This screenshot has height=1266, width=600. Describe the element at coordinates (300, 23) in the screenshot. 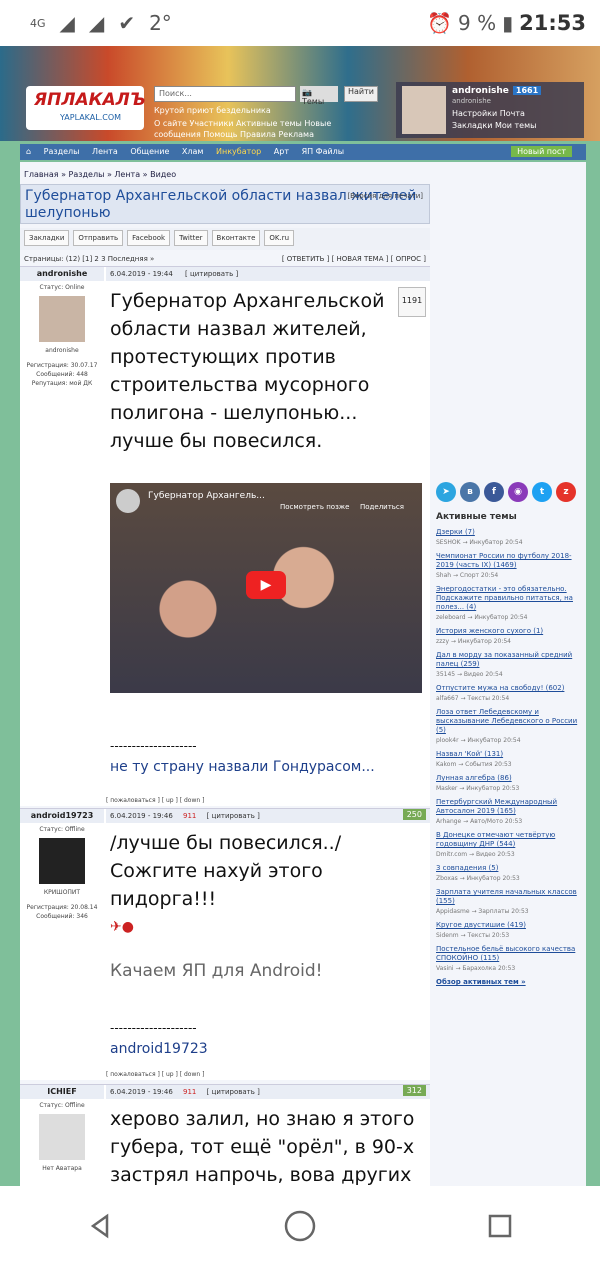

I see `android-status-bar: 4G ◢ ◢ ✔ 2° ⏰ 9 % ▮ 21:53` at that location.